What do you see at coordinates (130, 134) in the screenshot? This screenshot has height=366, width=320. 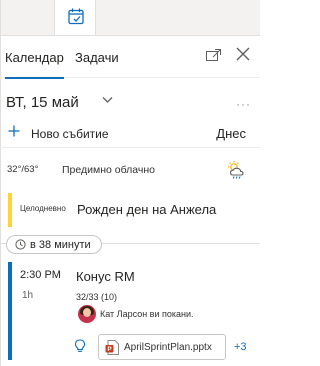 I see `new-event-row: Ново събитие Днес` at bounding box center [130, 134].